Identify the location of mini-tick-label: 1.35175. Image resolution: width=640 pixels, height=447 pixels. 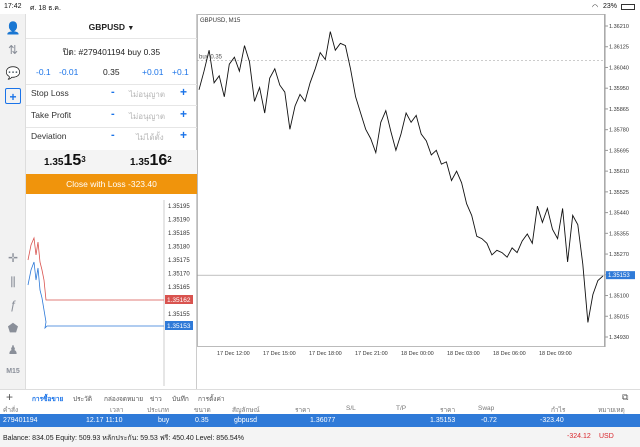
(179, 261).